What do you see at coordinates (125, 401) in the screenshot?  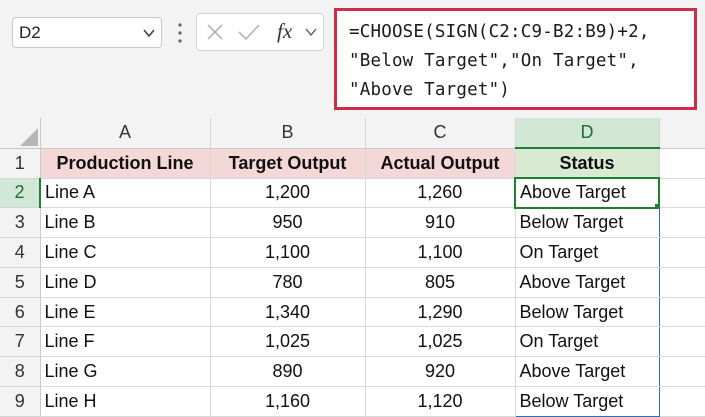 I see `cell-production-line: Line H` at bounding box center [125, 401].